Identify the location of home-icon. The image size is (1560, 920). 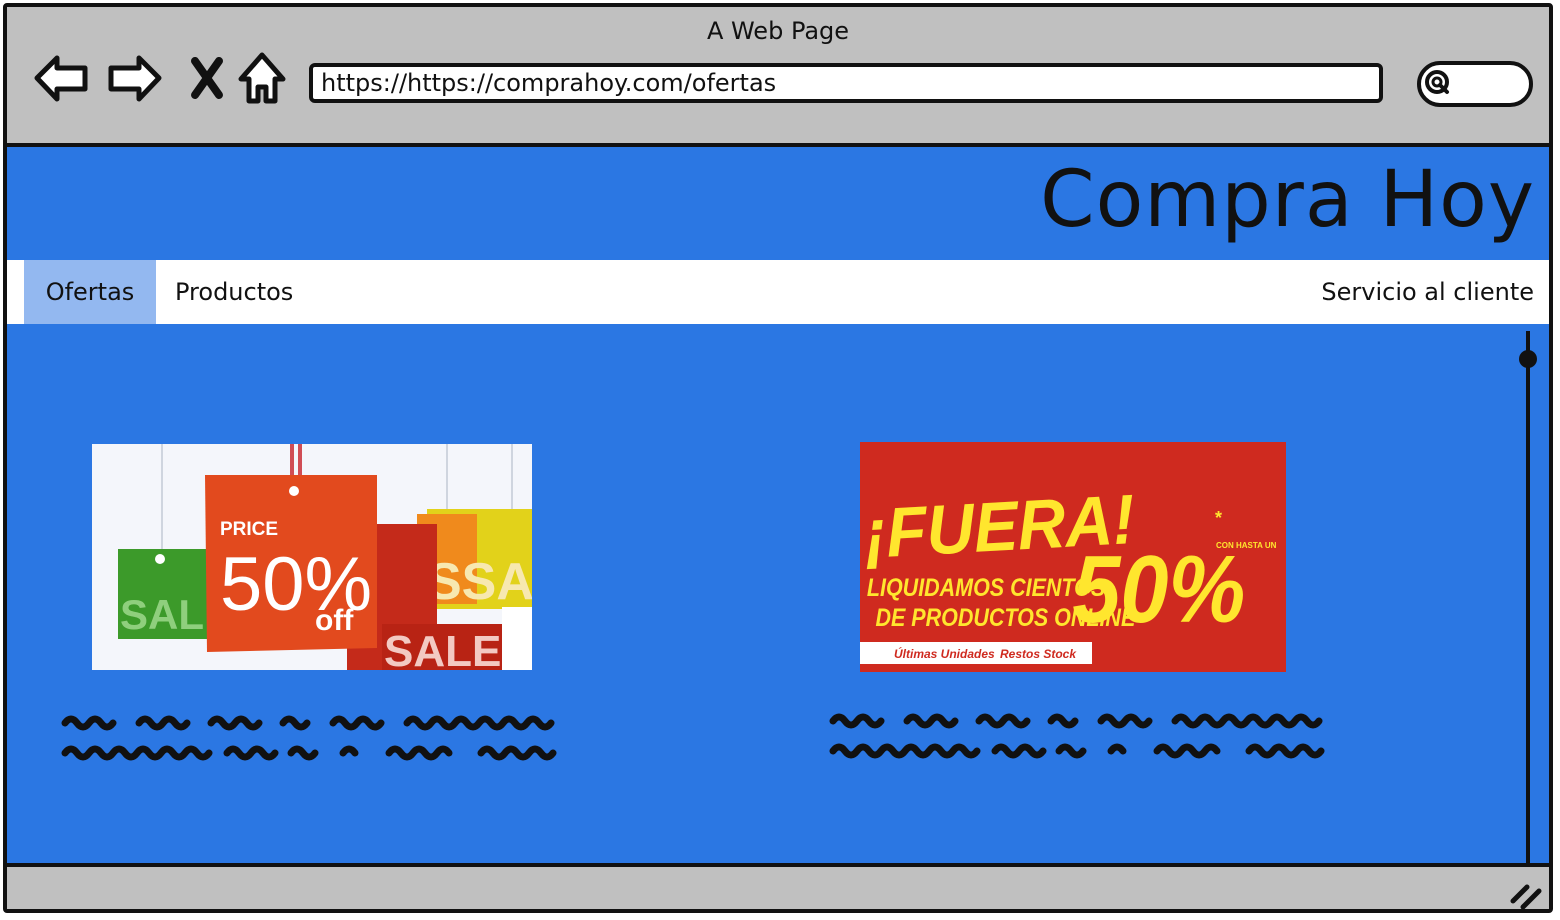
(262, 78).